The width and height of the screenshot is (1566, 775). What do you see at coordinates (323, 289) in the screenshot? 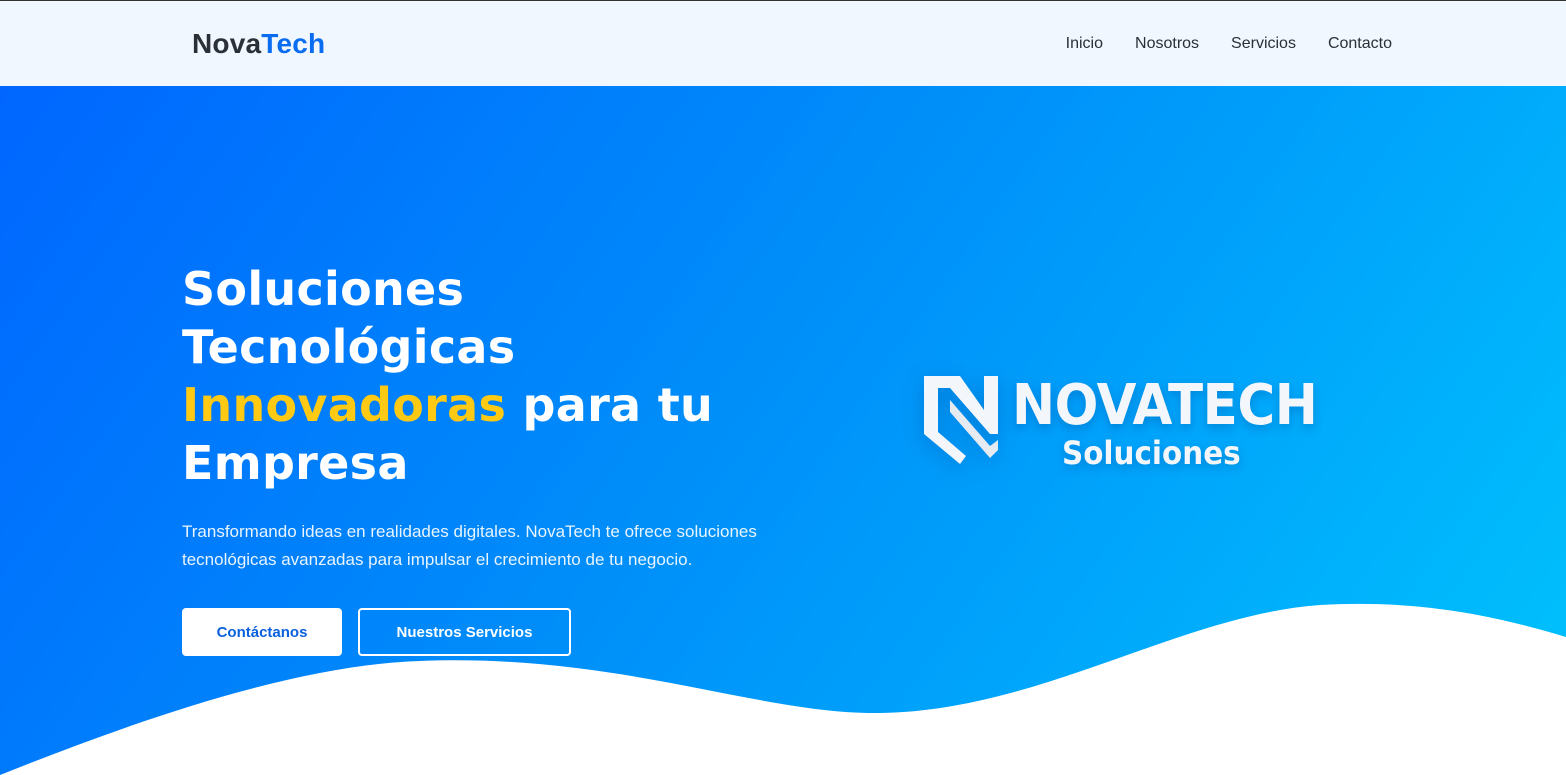
I see `hero-title-line1: Soluciones` at bounding box center [323, 289].